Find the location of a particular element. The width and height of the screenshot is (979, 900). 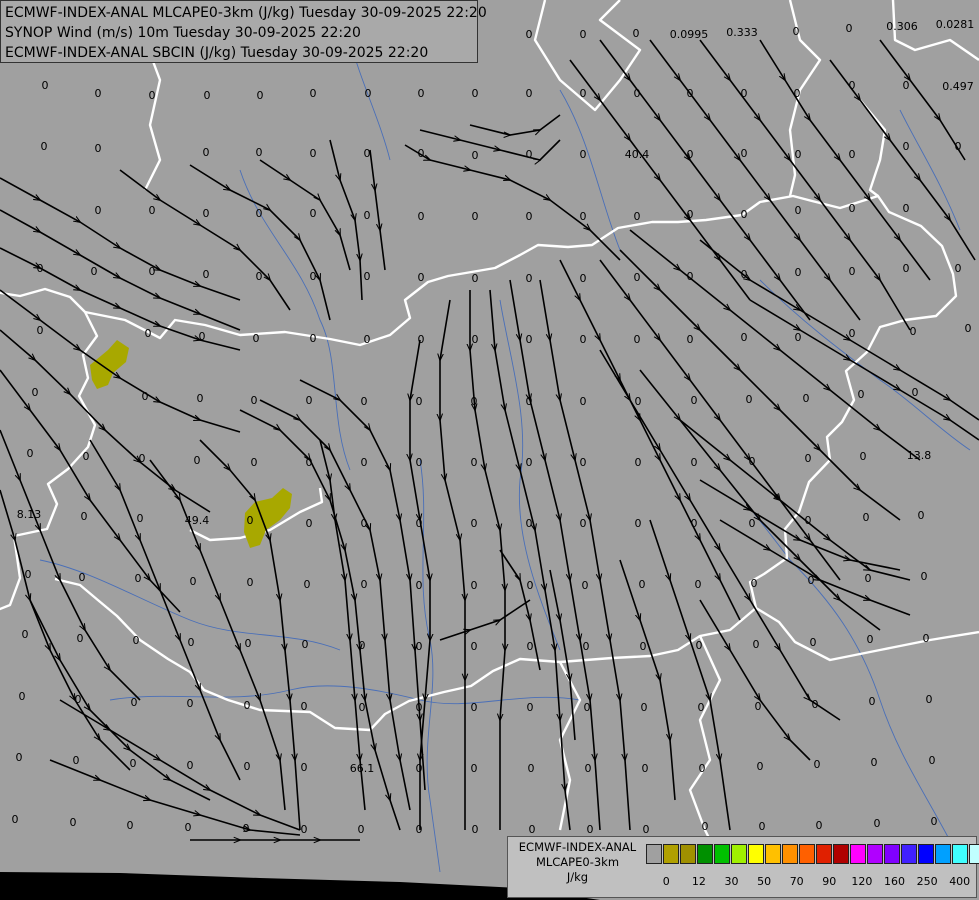

cin-value-label: 49.4 is located at coordinates (197, 520).